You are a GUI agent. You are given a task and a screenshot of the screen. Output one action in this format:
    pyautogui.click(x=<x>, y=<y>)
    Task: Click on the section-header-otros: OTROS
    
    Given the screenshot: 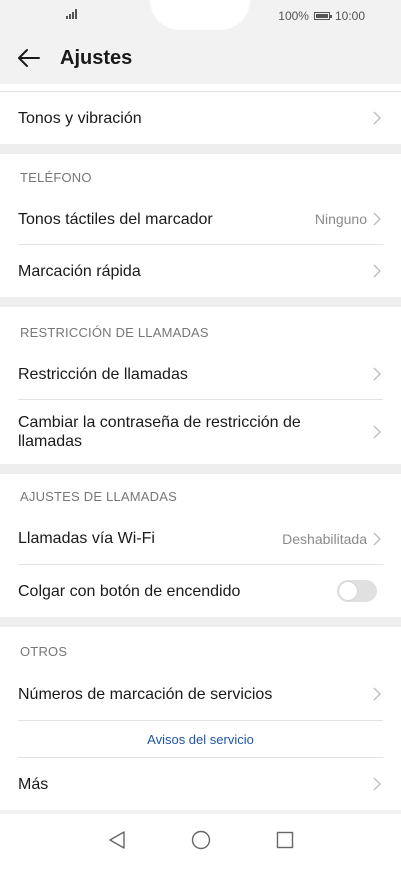 What is the action you would take?
    pyautogui.click(x=200, y=647)
    